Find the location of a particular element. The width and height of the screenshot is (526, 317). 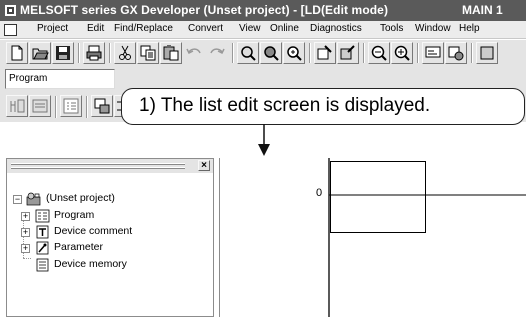

parameter-icon is located at coordinates (42, 248).